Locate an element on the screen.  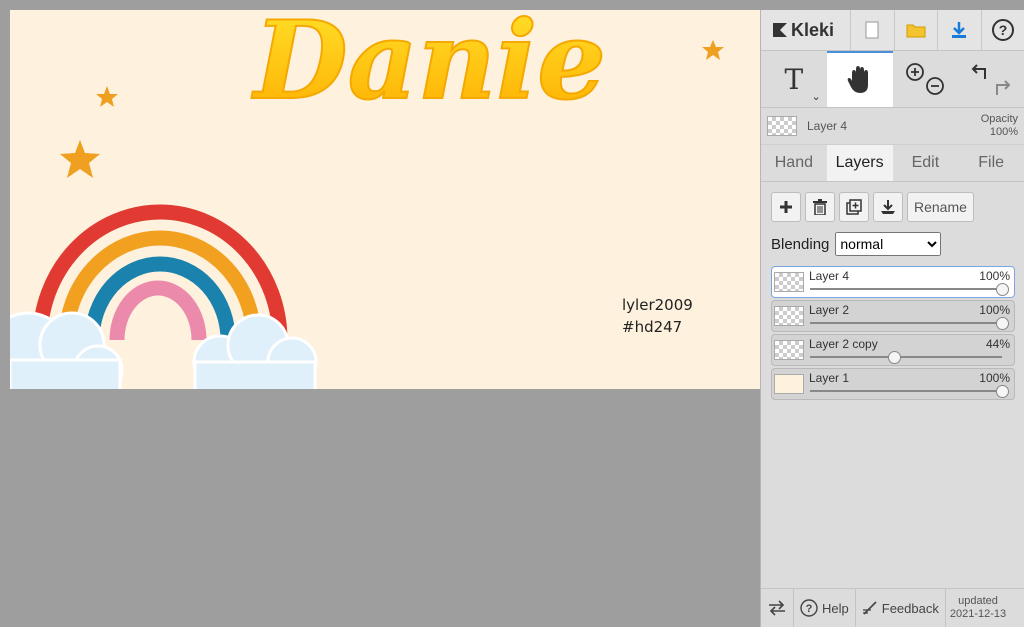
cloud-left is located at coordinates (67, 350).